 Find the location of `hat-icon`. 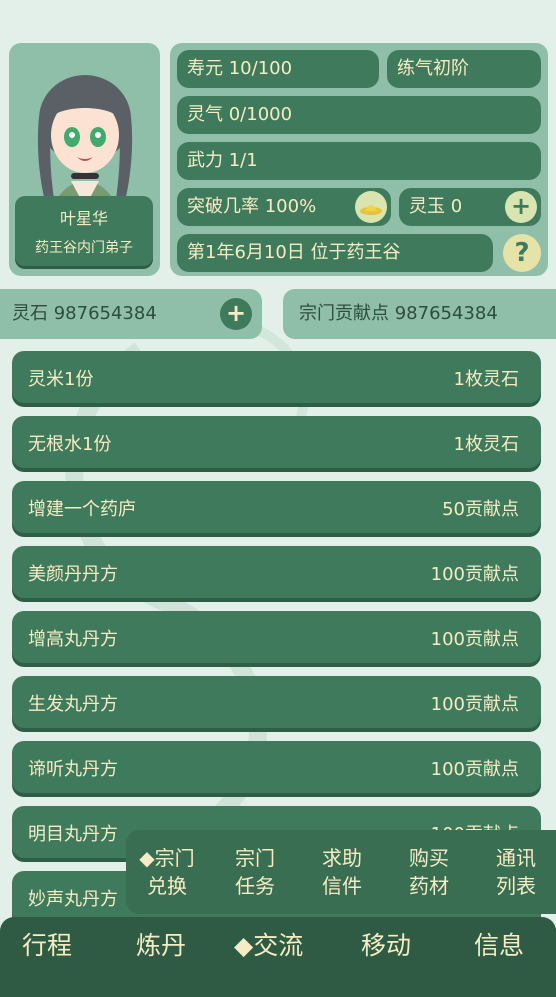

hat-icon is located at coordinates (371, 207).